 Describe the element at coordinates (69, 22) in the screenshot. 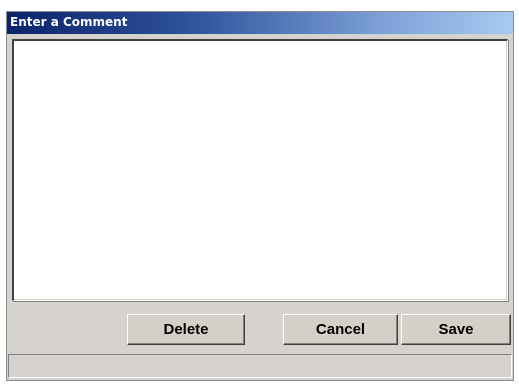

I see `dialog-title: Enter a Comment` at that location.